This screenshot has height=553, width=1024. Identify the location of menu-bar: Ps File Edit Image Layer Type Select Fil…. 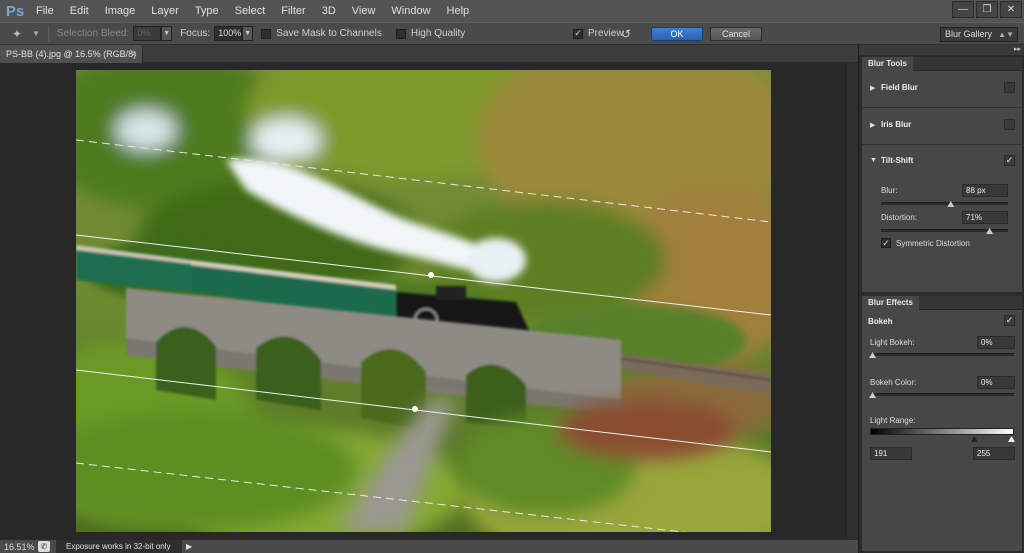
(512, 11).